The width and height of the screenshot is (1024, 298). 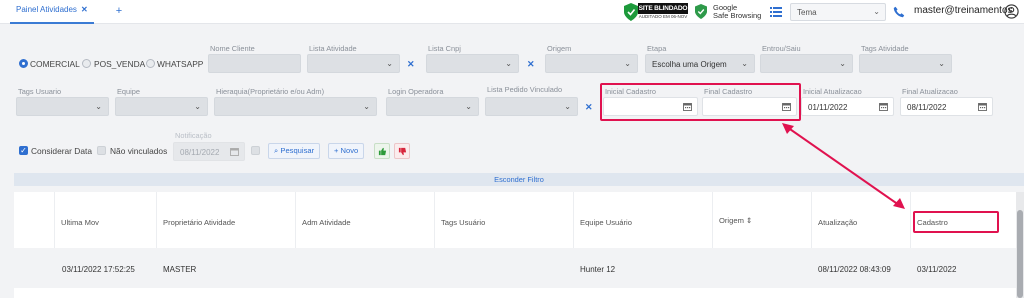 What do you see at coordinates (899, 12) in the screenshot?
I see `phone-icon` at bounding box center [899, 12].